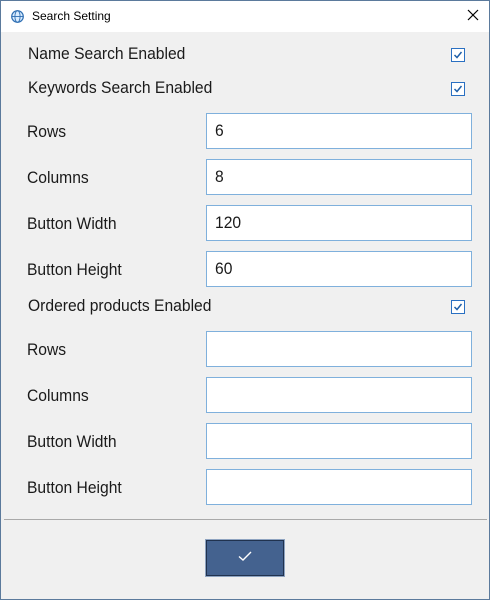 This screenshot has width=490, height=600. What do you see at coordinates (339, 223) in the screenshot?
I see `keyword-button-width-input: 120` at bounding box center [339, 223].